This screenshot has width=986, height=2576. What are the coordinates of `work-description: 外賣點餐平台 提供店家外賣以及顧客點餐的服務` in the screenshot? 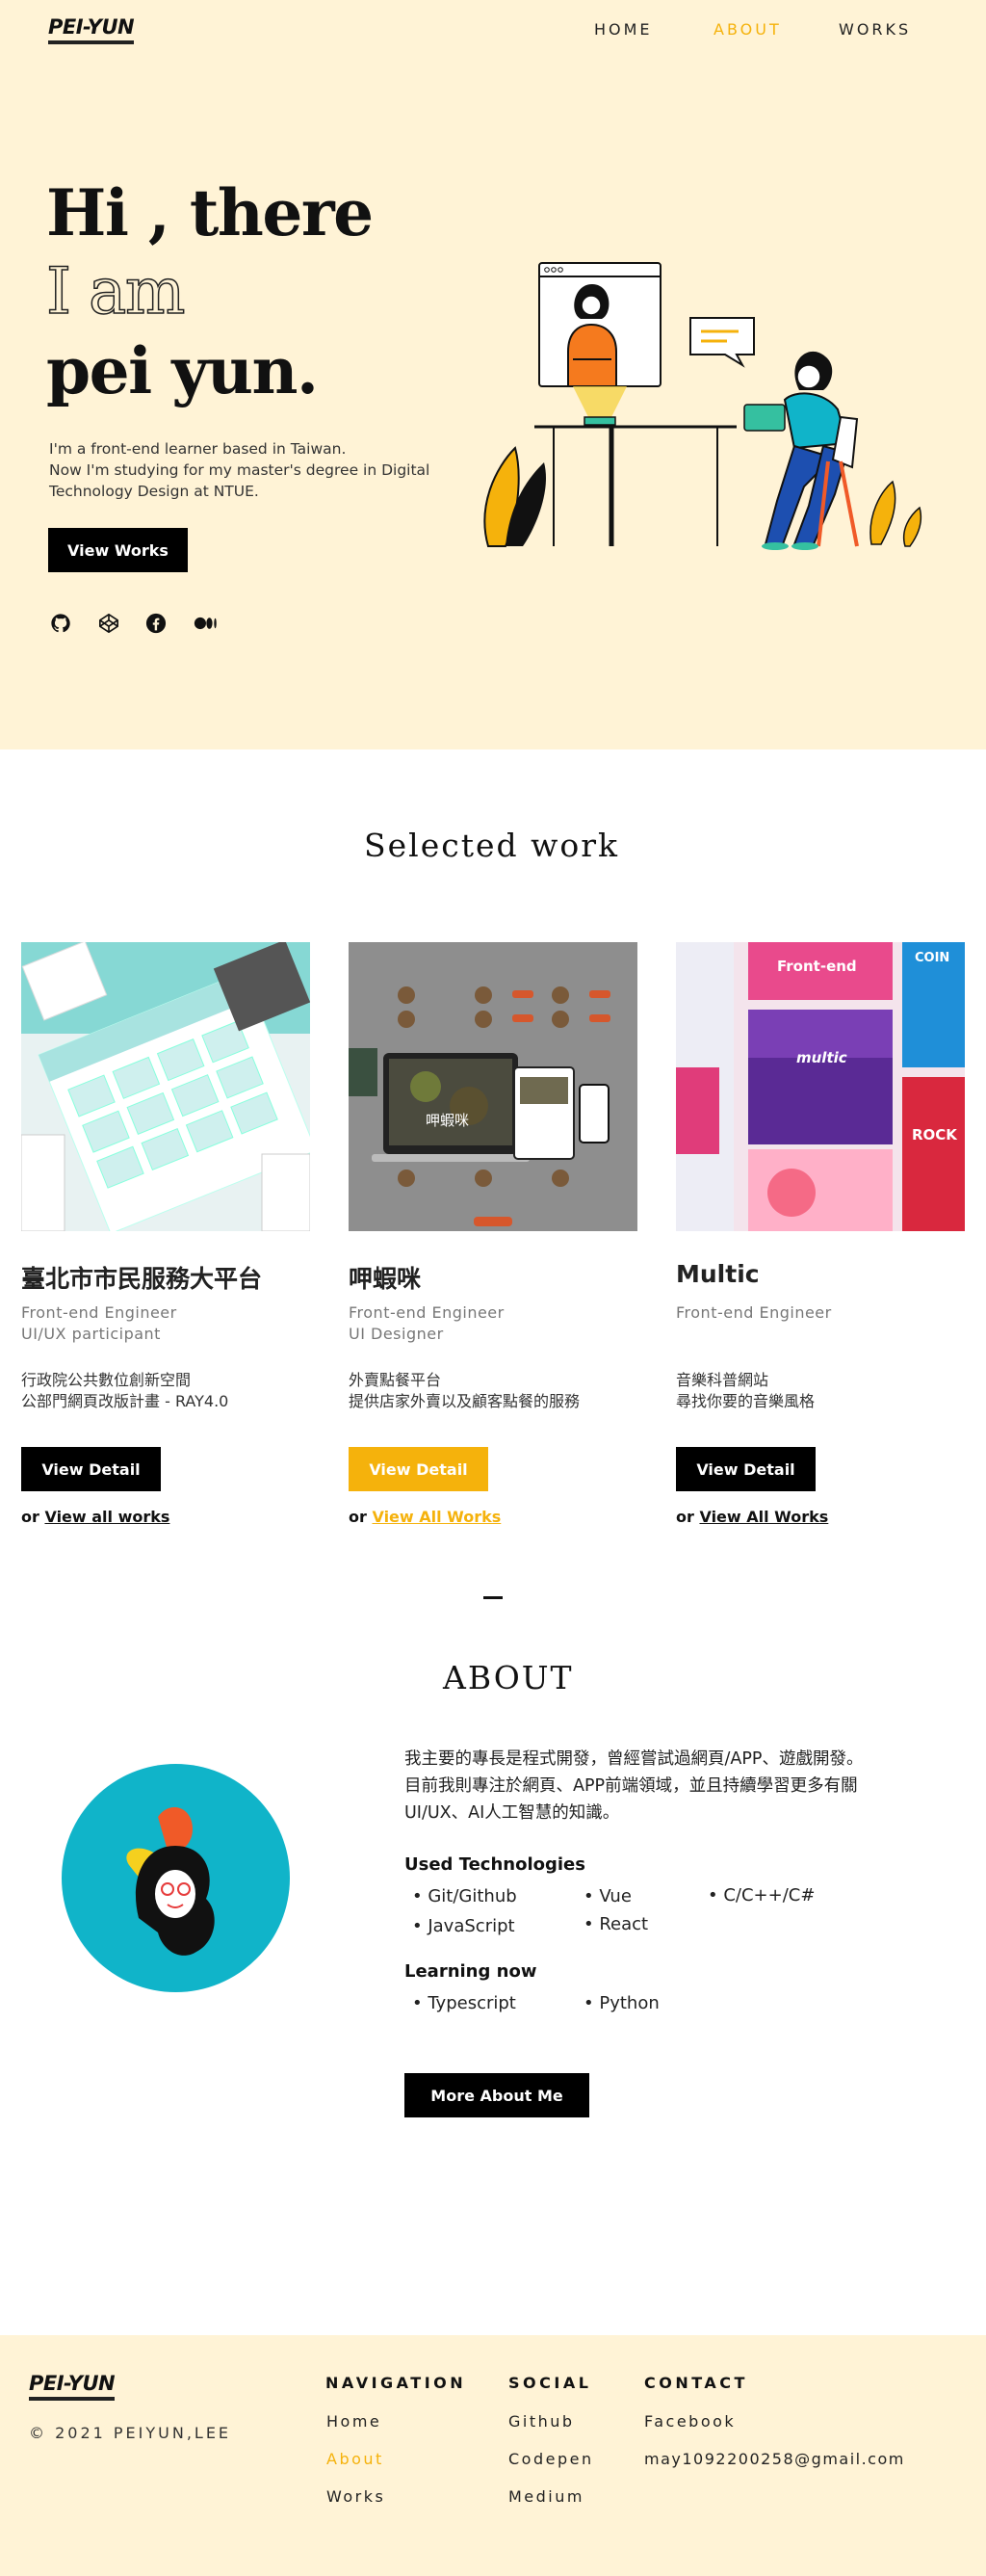 It's located at (464, 1391).